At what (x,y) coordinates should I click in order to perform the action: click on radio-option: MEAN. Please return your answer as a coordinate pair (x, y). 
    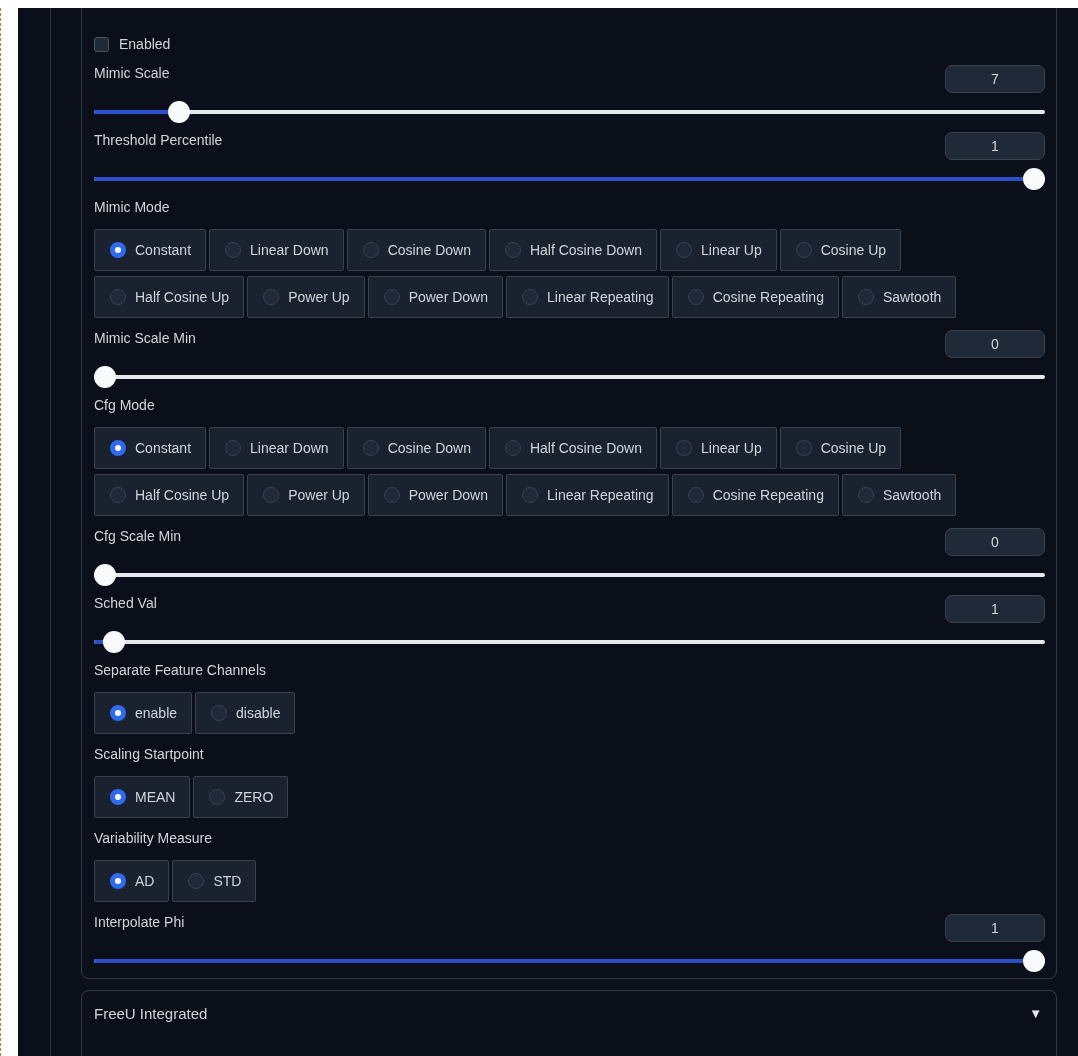
    Looking at the image, I should click on (142, 797).